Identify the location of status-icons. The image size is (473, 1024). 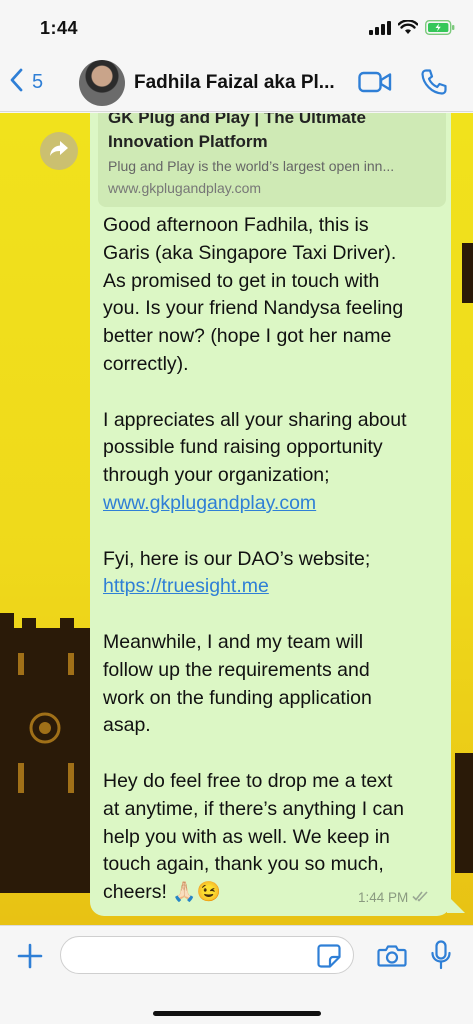
(412, 29).